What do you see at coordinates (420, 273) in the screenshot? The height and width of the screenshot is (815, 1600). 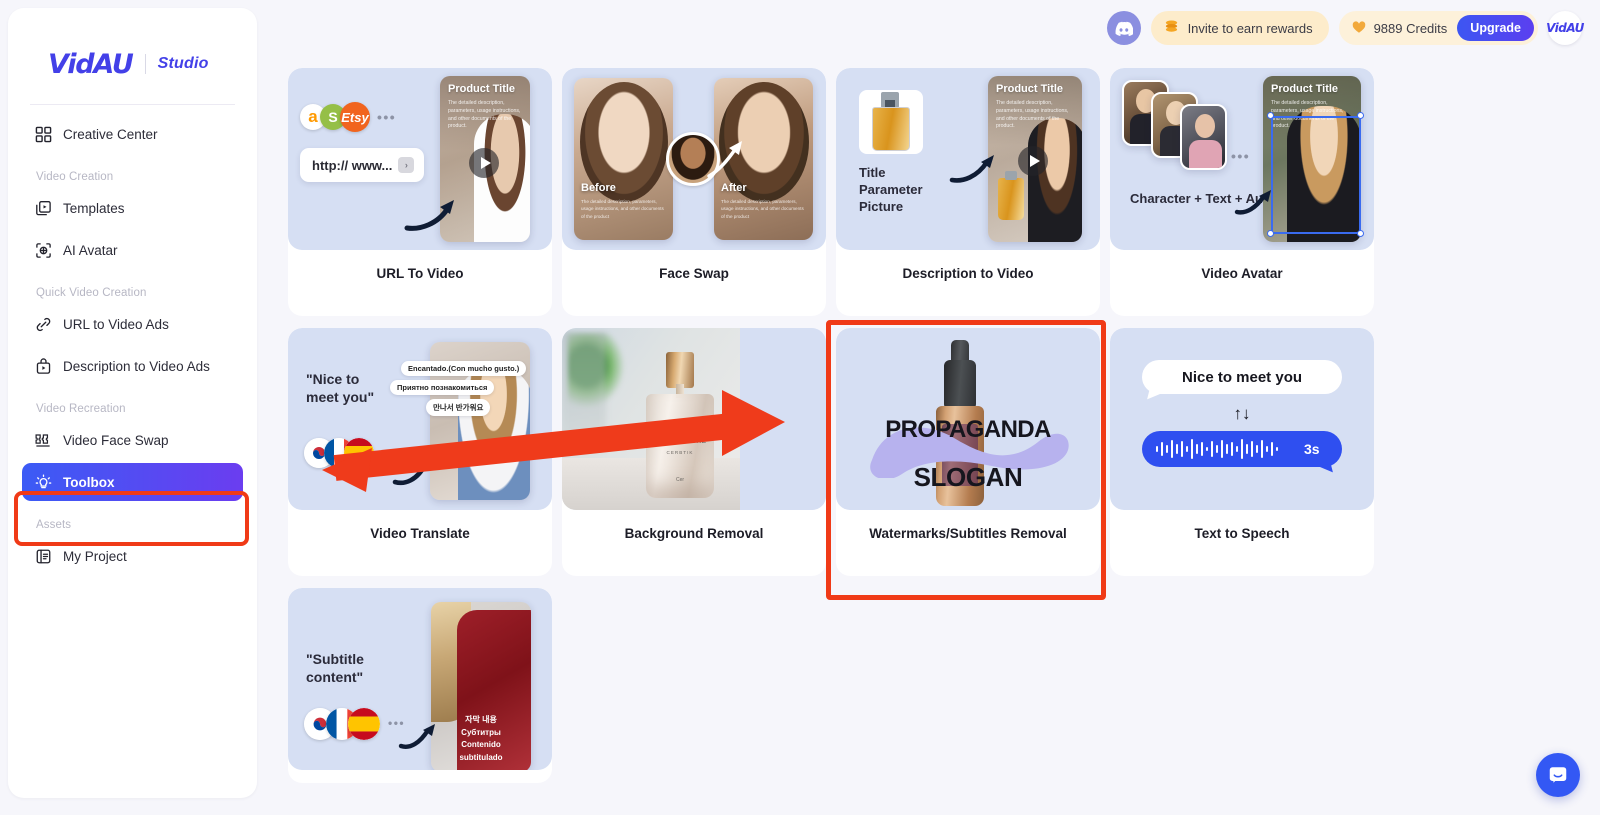 I see `card-label: URL To Video` at bounding box center [420, 273].